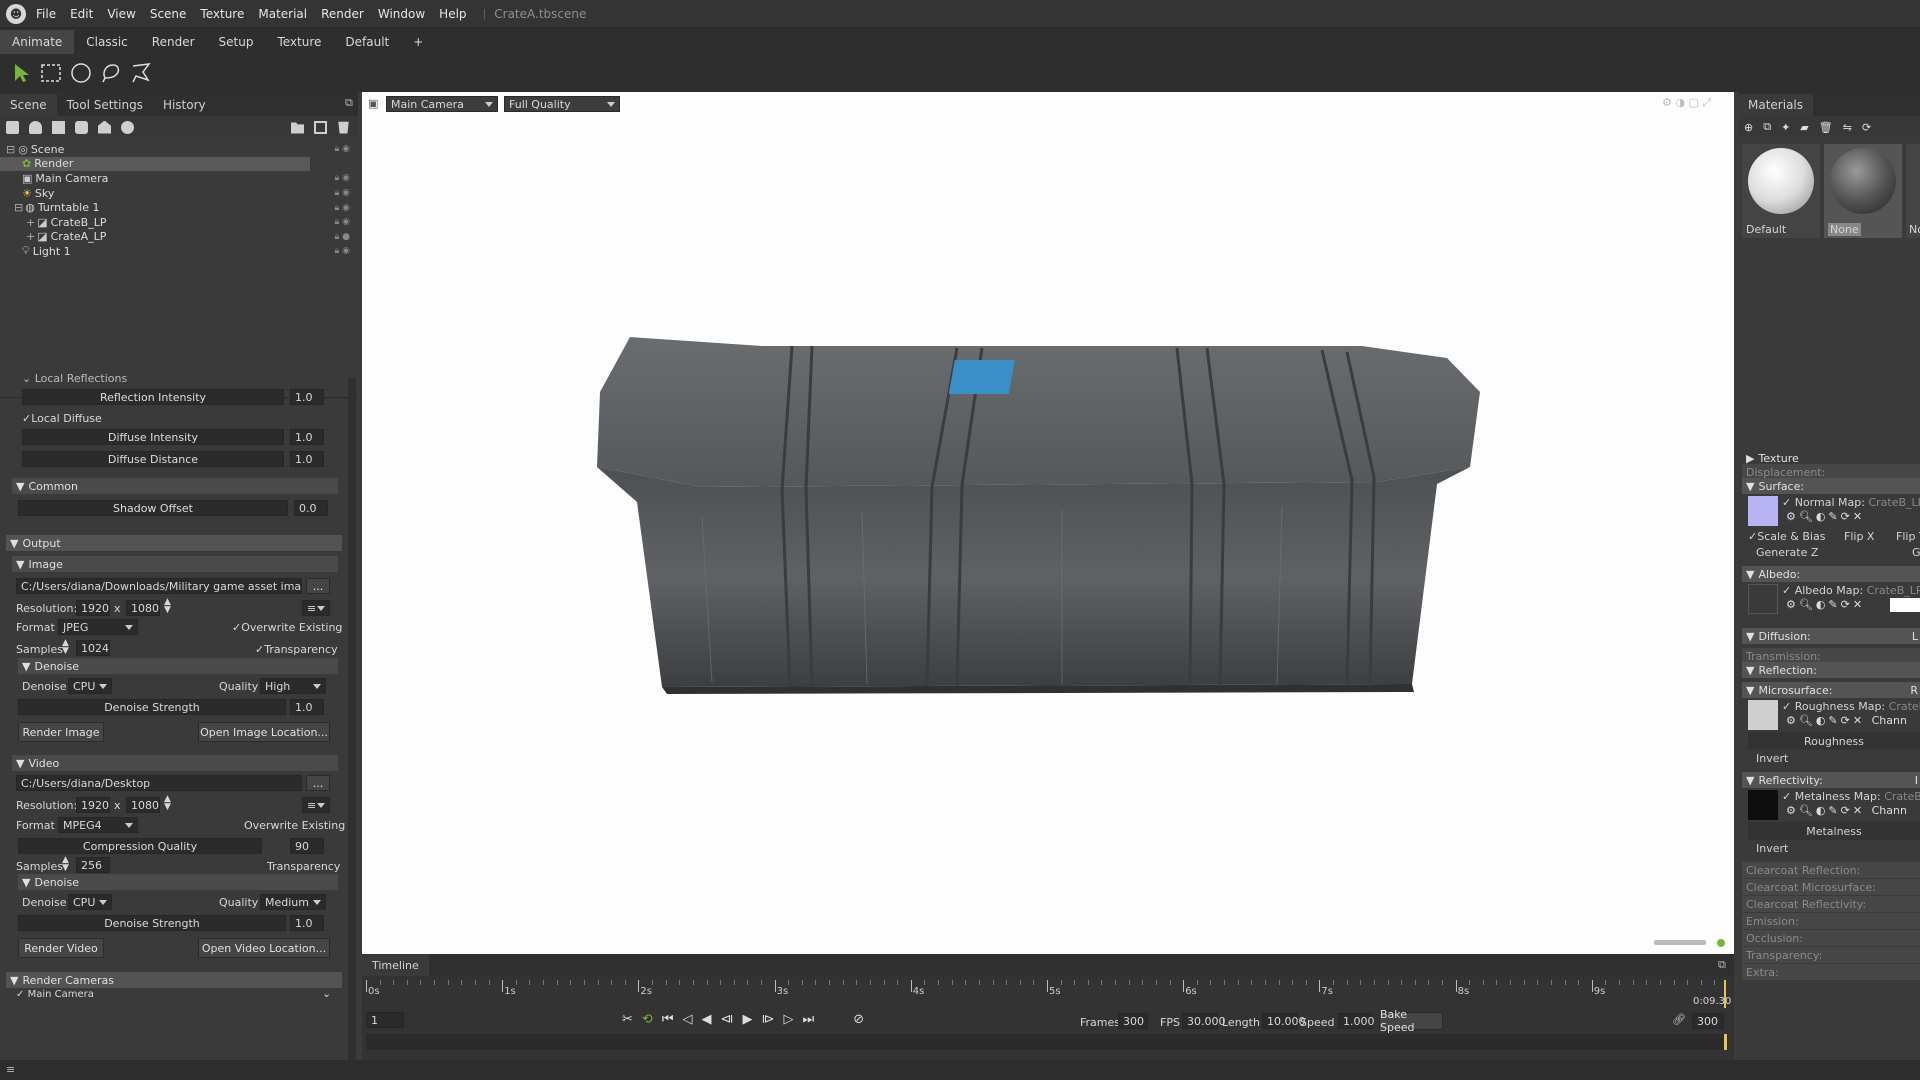  Describe the element at coordinates (858, 1019) in the screenshot. I see `keyframe-icon: ⊘` at that location.